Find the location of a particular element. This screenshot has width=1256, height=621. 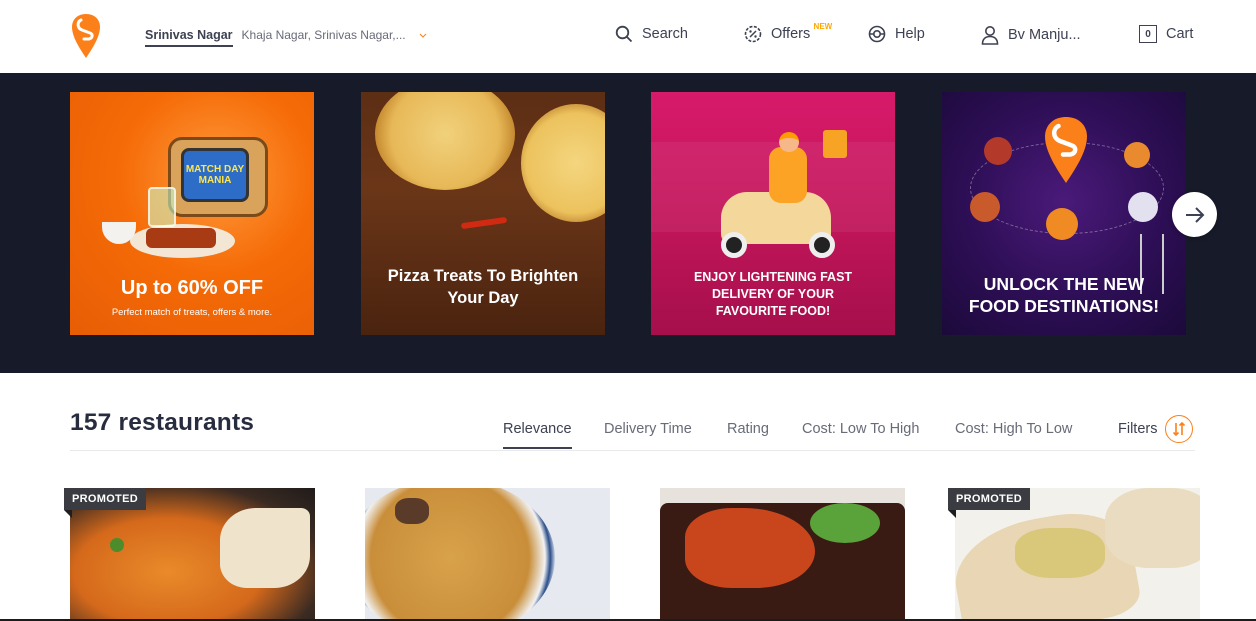

dish-image-biryani is located at coordinates (460, 554).